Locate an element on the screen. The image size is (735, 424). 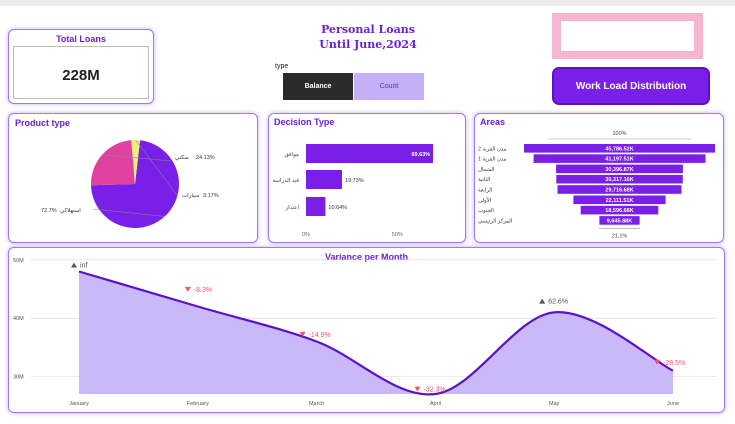
pink-frame-inner is located at coordinates (627, 36).